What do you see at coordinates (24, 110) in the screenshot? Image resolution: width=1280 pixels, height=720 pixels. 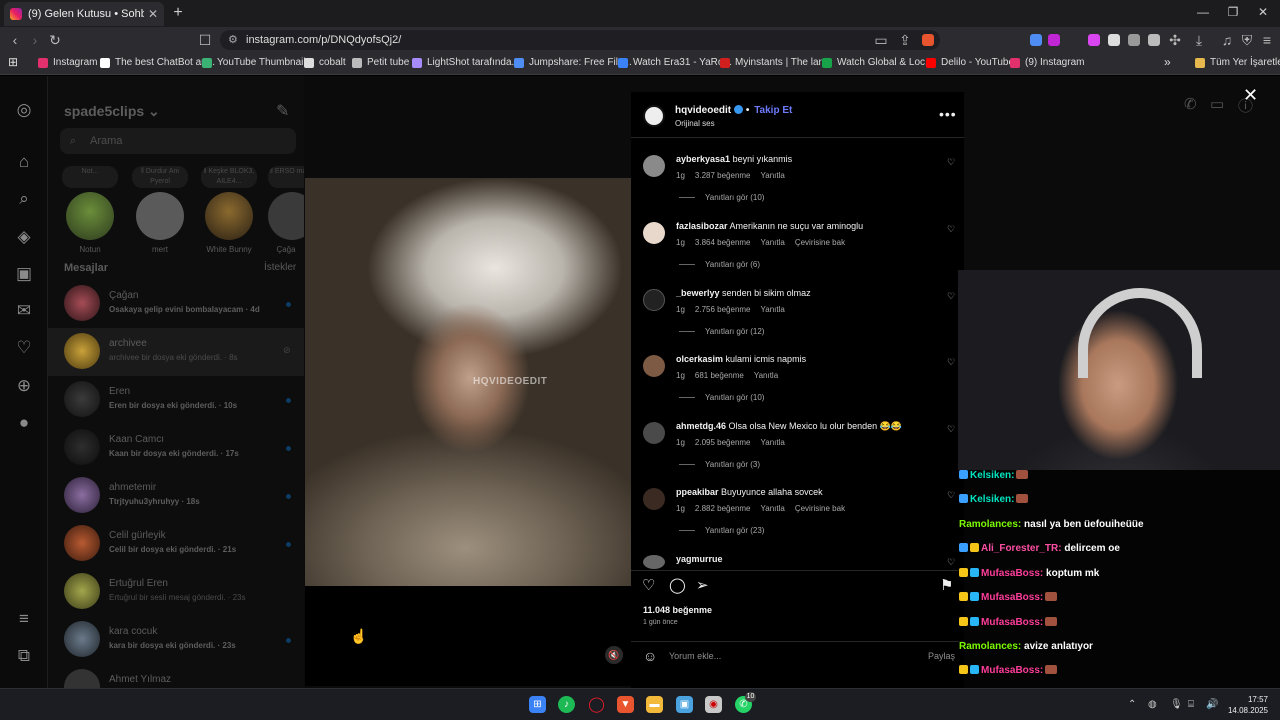 I see `instagram-logo-icon: ◎` at bounding box center [24, 110].